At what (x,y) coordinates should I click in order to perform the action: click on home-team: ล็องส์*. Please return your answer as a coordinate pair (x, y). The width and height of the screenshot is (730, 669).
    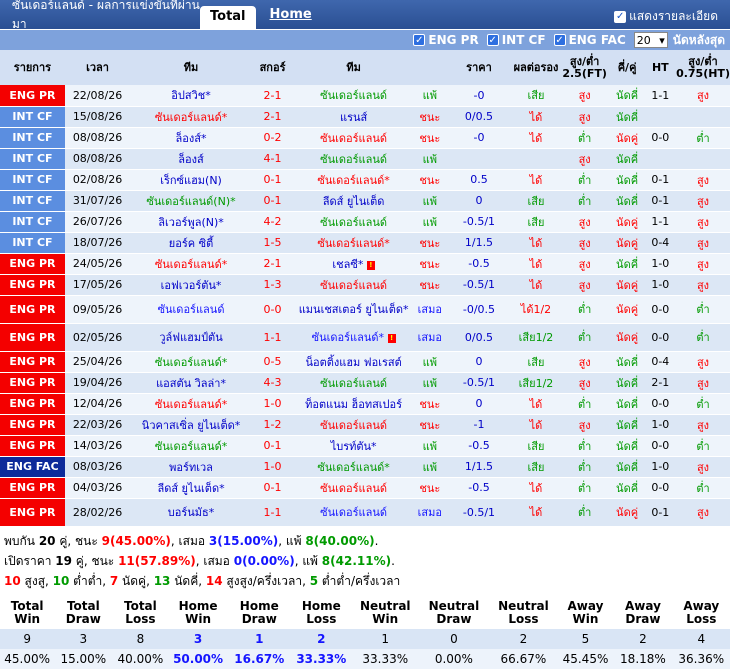
    Looking at the image, I should click on (191, 138).